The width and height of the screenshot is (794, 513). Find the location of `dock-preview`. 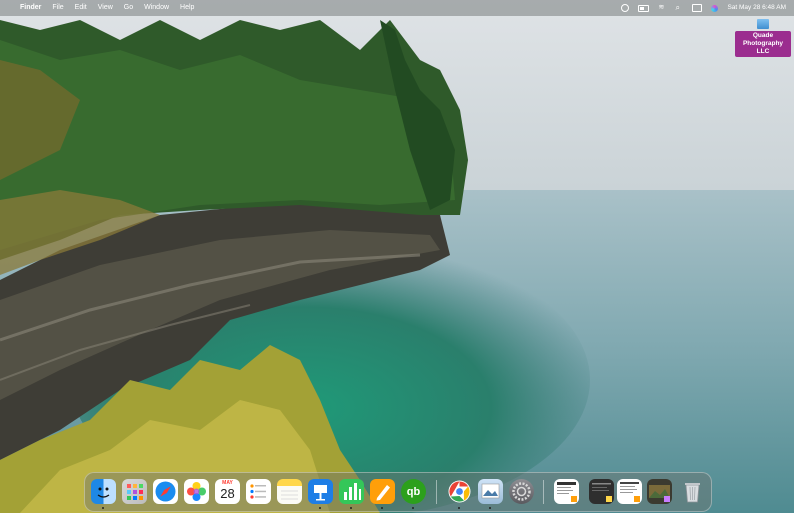

dock-preview is located at coordinates (490, 491).